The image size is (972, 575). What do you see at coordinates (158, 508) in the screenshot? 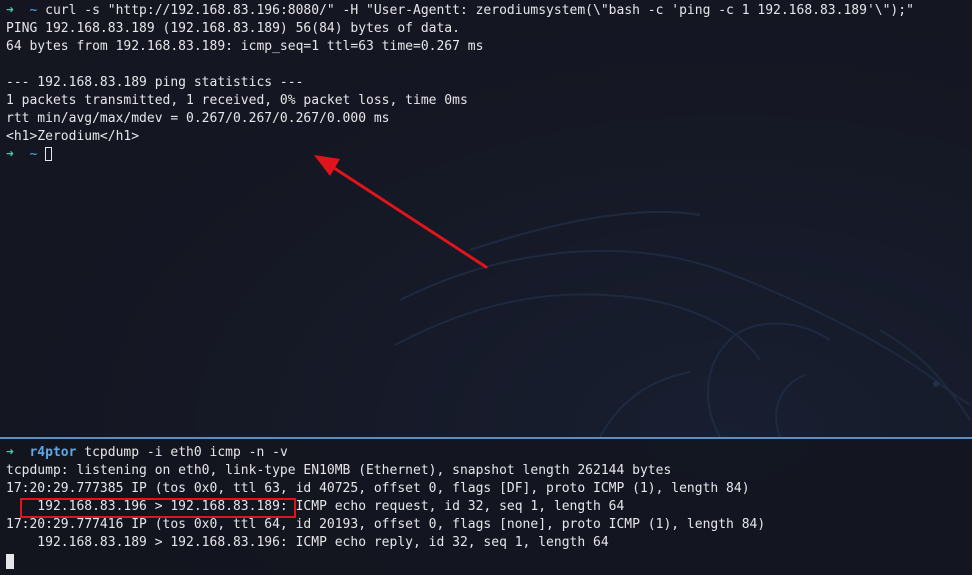
I see `annotation-highlight-box` at bounding box center [158, 508].